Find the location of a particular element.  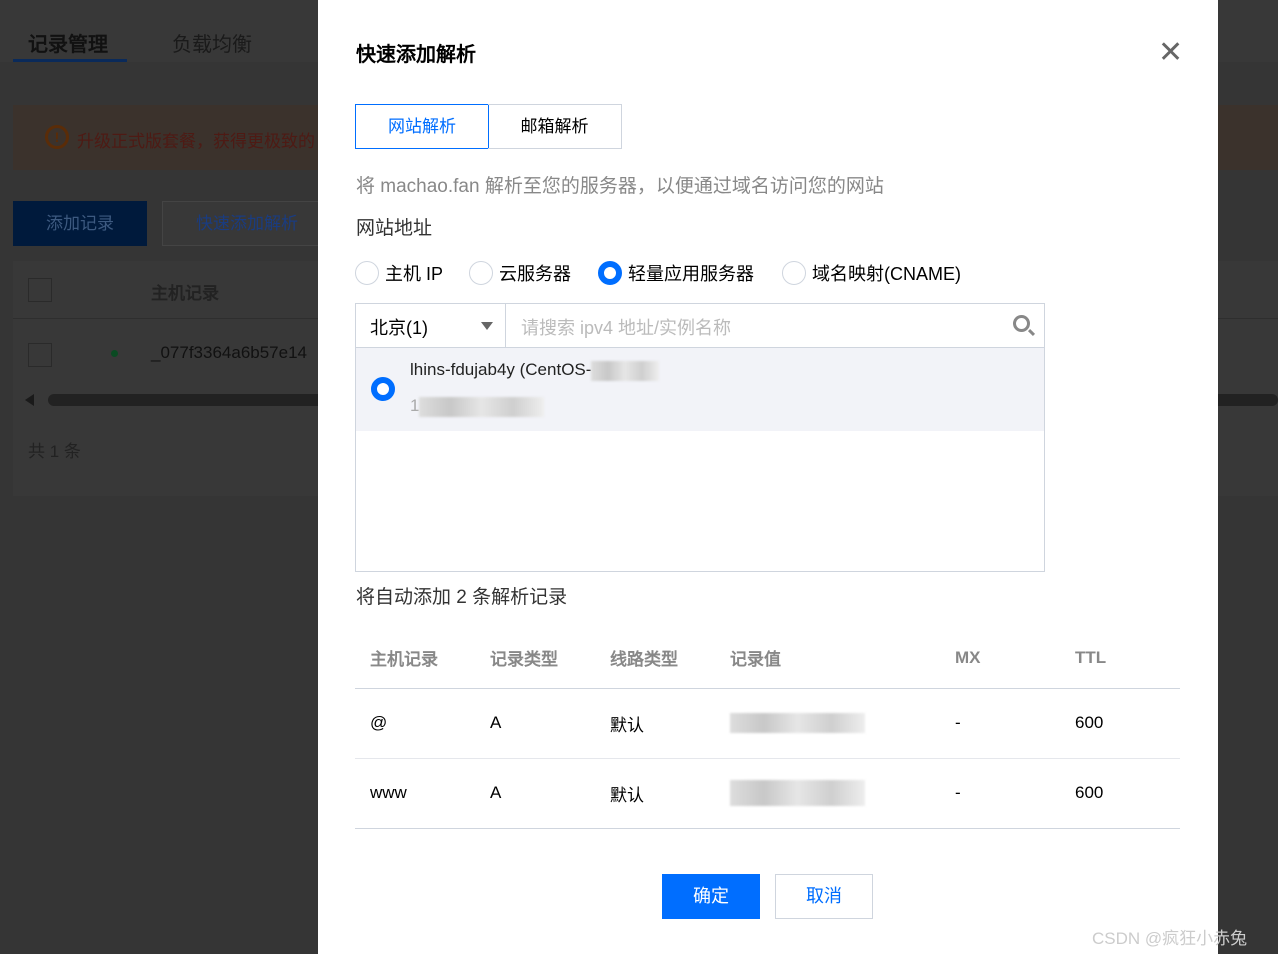

cell-host: @ is located at coordinates (415, 723).